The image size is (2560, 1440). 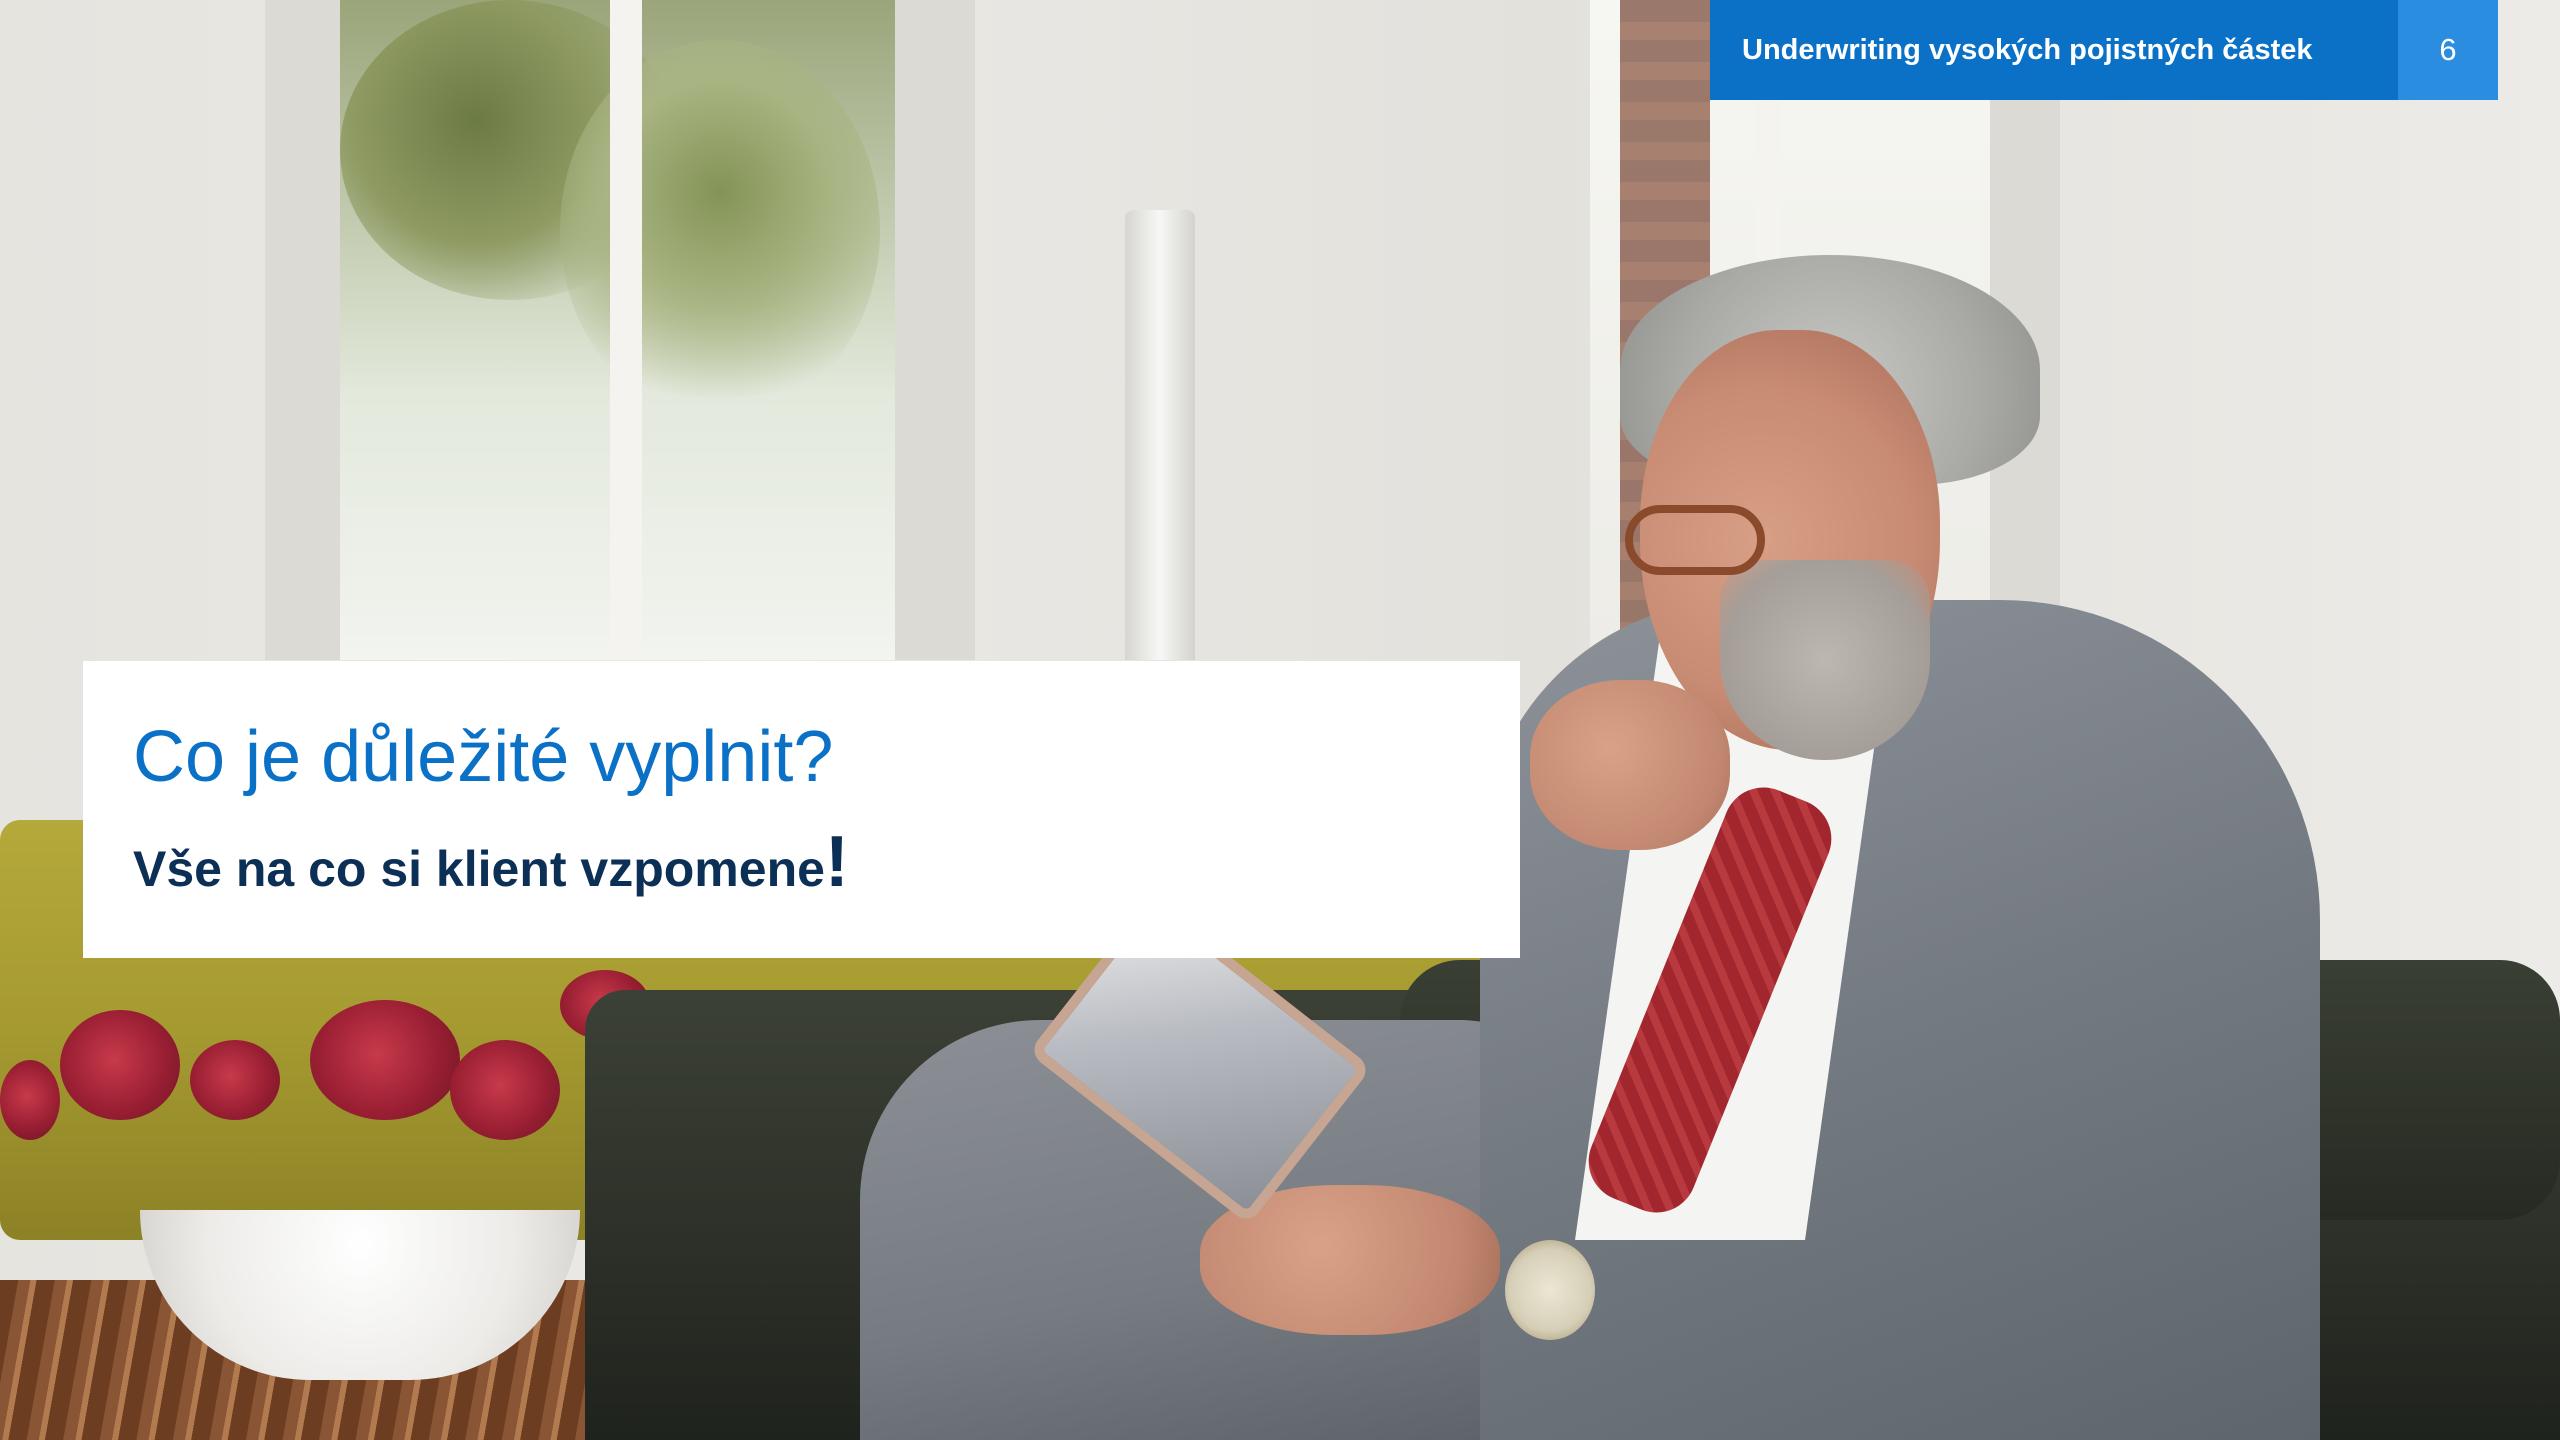 I want to click on page-number: 6, so click(x=2448, y=50).